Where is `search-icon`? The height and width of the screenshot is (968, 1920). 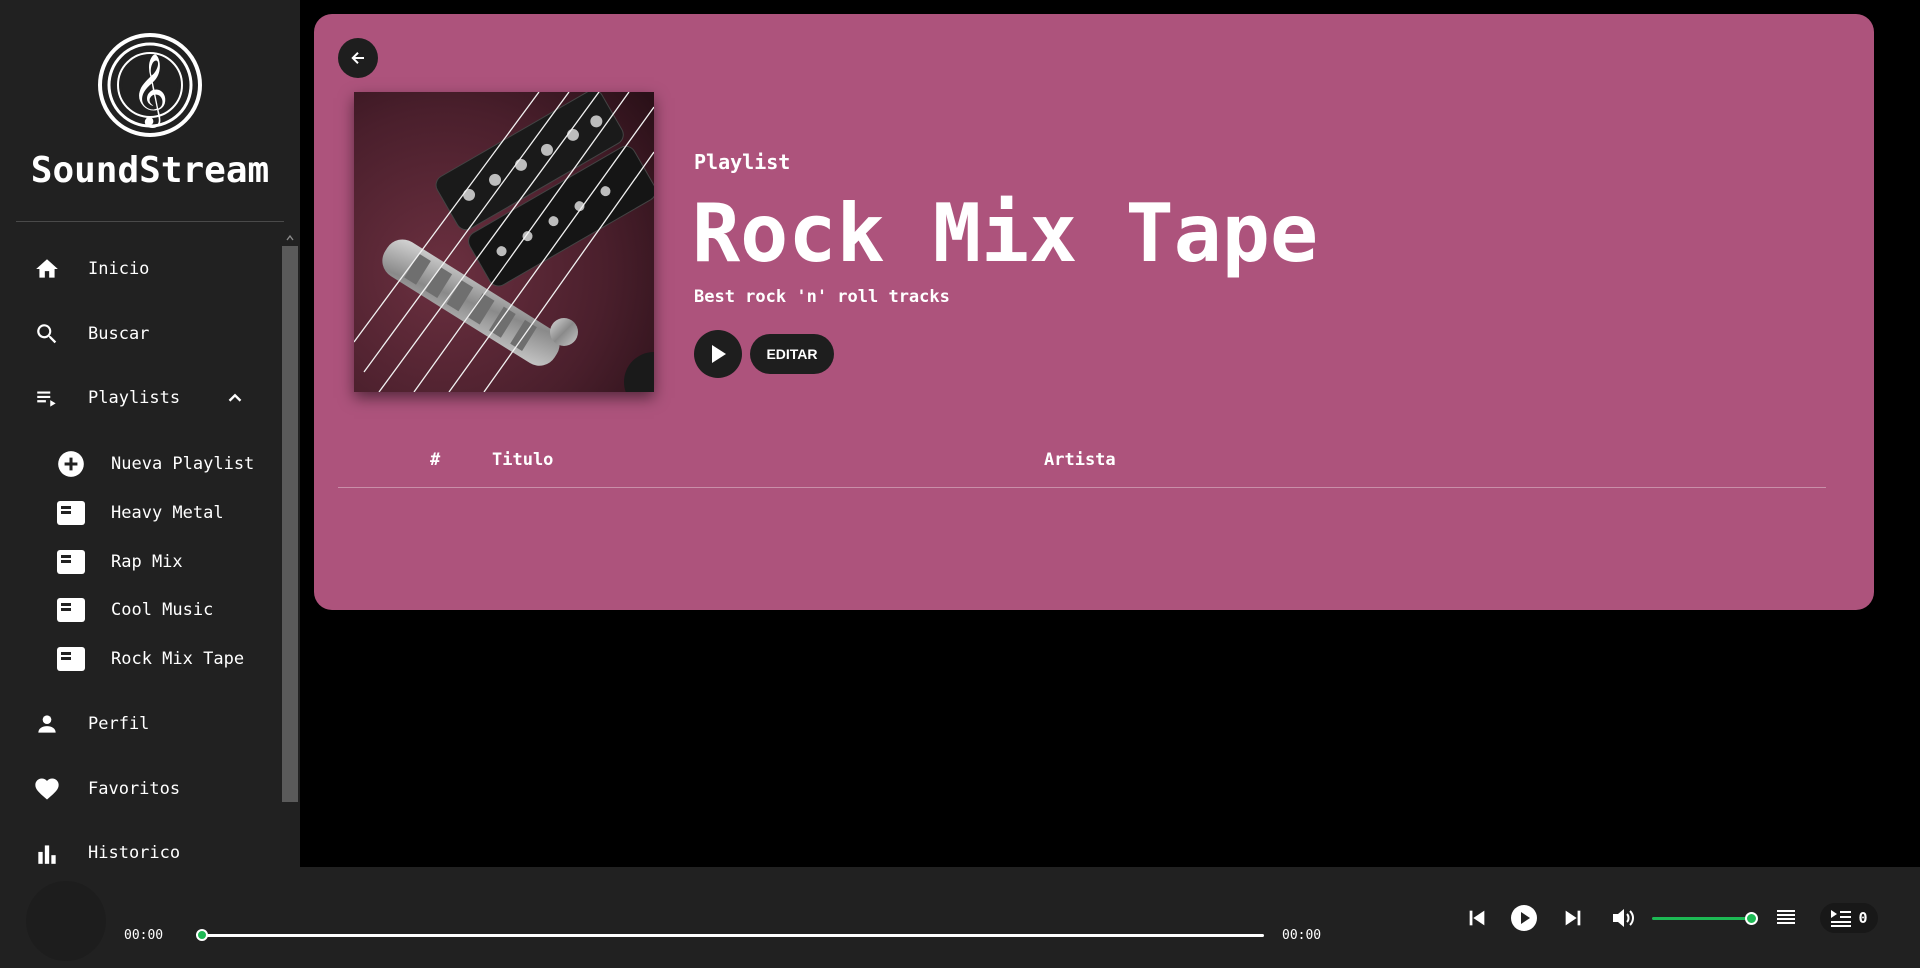 search-icon is located at coordinates (47, 334).